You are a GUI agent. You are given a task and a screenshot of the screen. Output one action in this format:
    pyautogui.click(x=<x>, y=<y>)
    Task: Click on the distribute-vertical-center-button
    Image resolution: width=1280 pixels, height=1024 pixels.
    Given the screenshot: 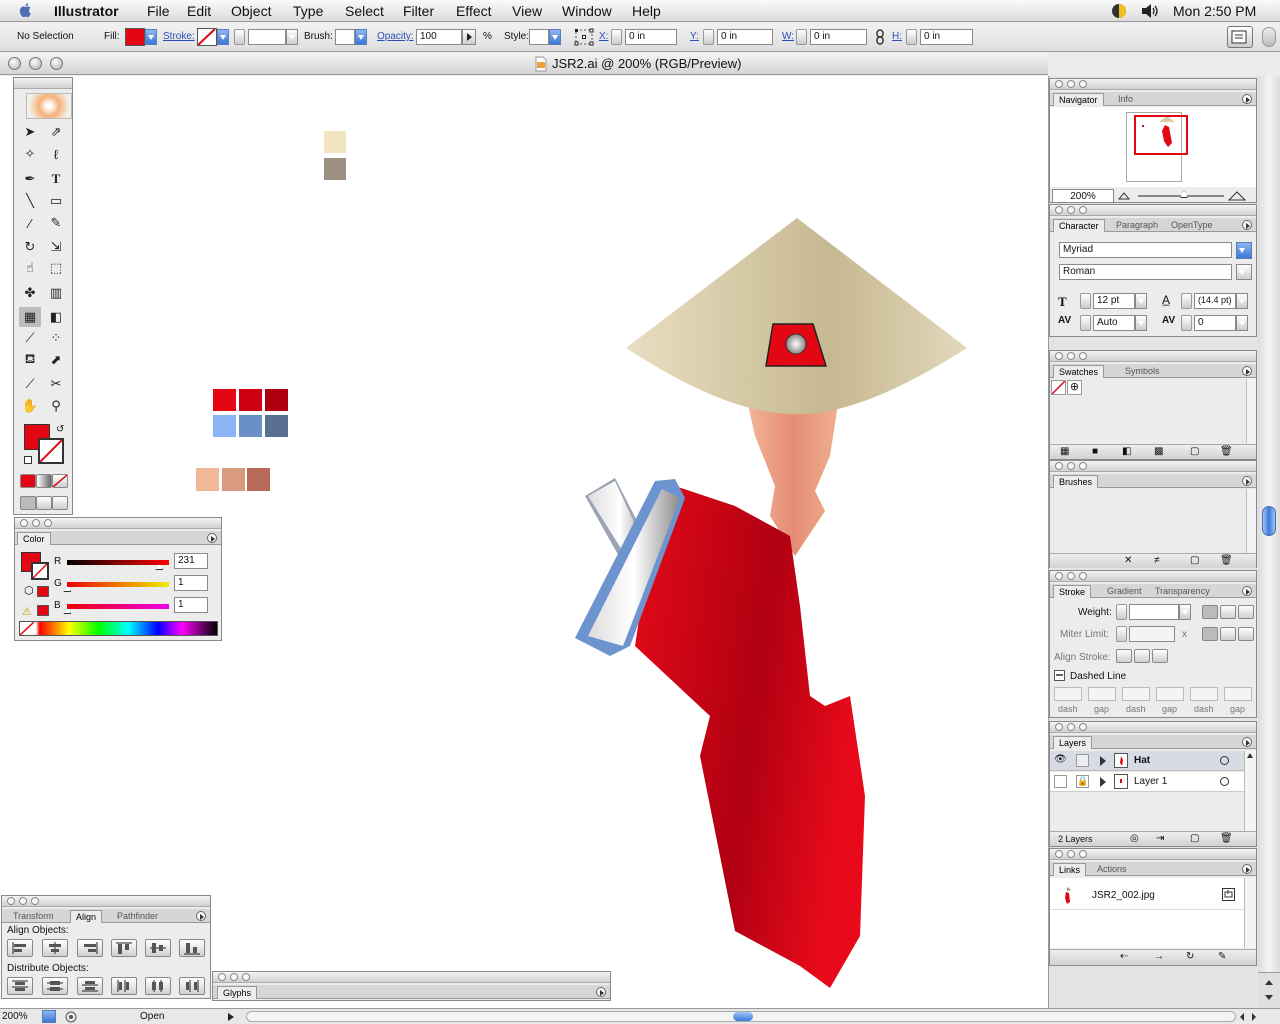 What is the action you would take?
    pyautogui.click(x=55, y=986)
    